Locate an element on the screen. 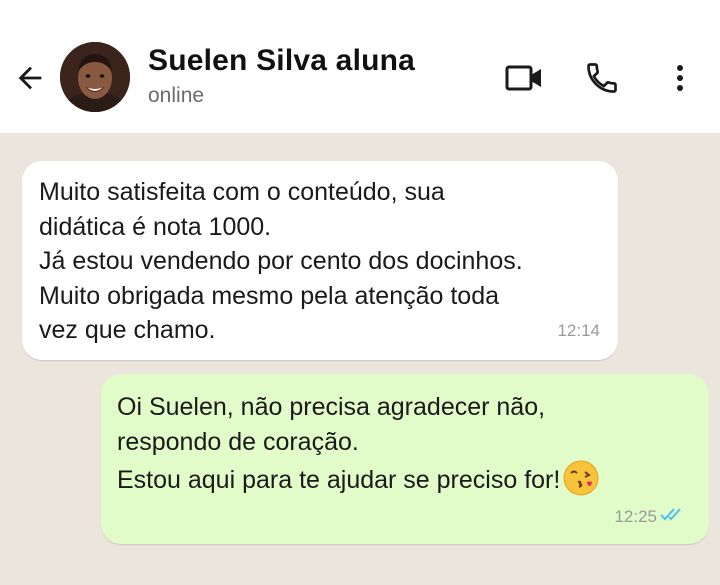  more-options-icon is located at coordinates (680, 78).